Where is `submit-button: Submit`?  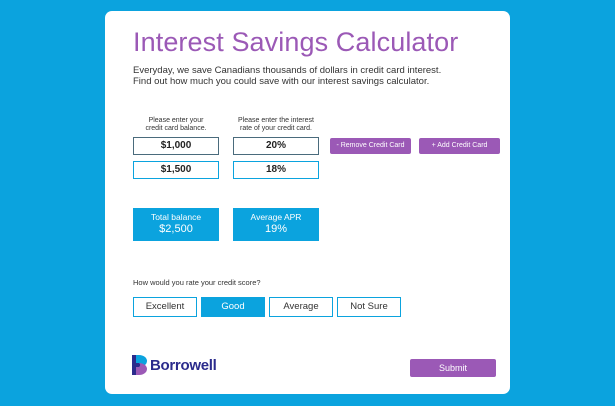
submit-button: Submit is located at coordinates (453, 368).